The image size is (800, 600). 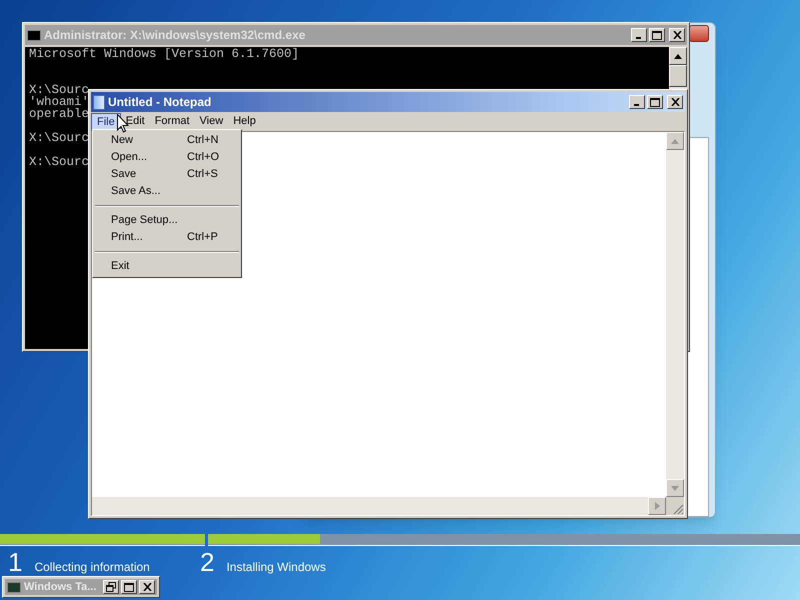 I want to click on menu-option: Print... Ctrl+P, so click(x=167, y=237).